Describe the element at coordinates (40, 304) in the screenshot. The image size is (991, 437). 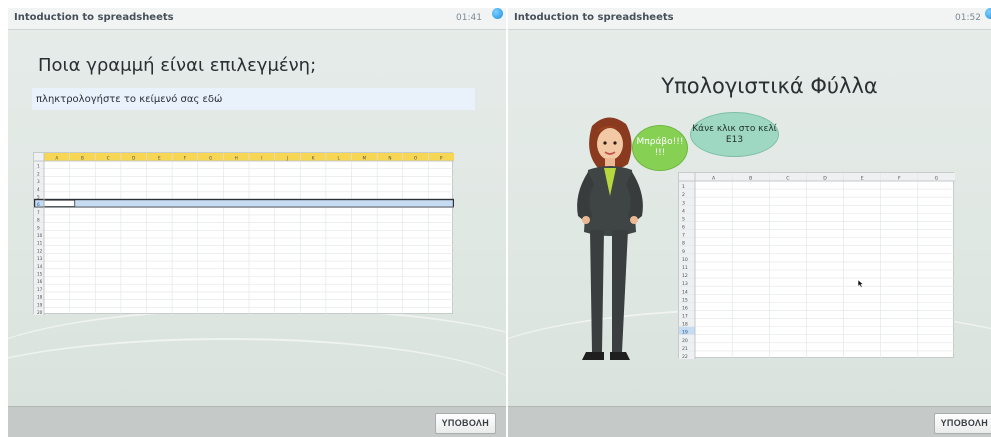
I see `row-header-label: 19` at that location.